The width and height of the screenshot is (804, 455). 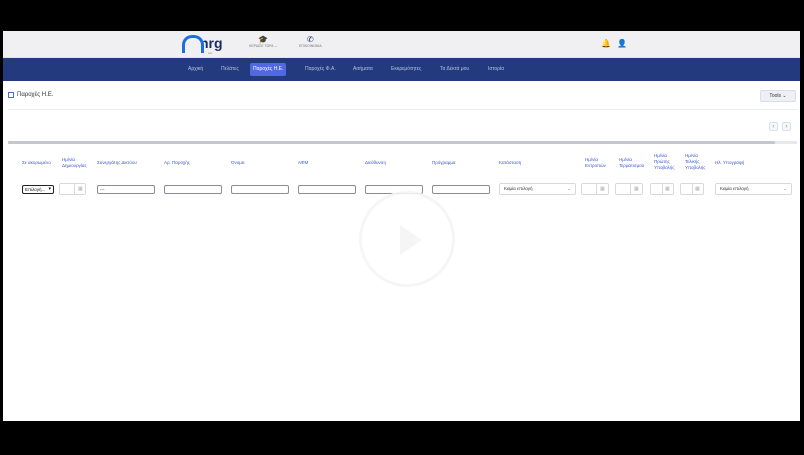 I want to click on user-icon: 👤, so click(x=622, y=43).